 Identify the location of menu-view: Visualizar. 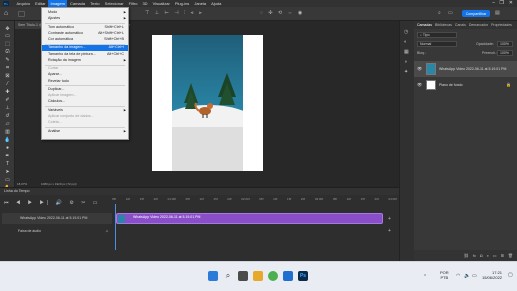
(161, 3).